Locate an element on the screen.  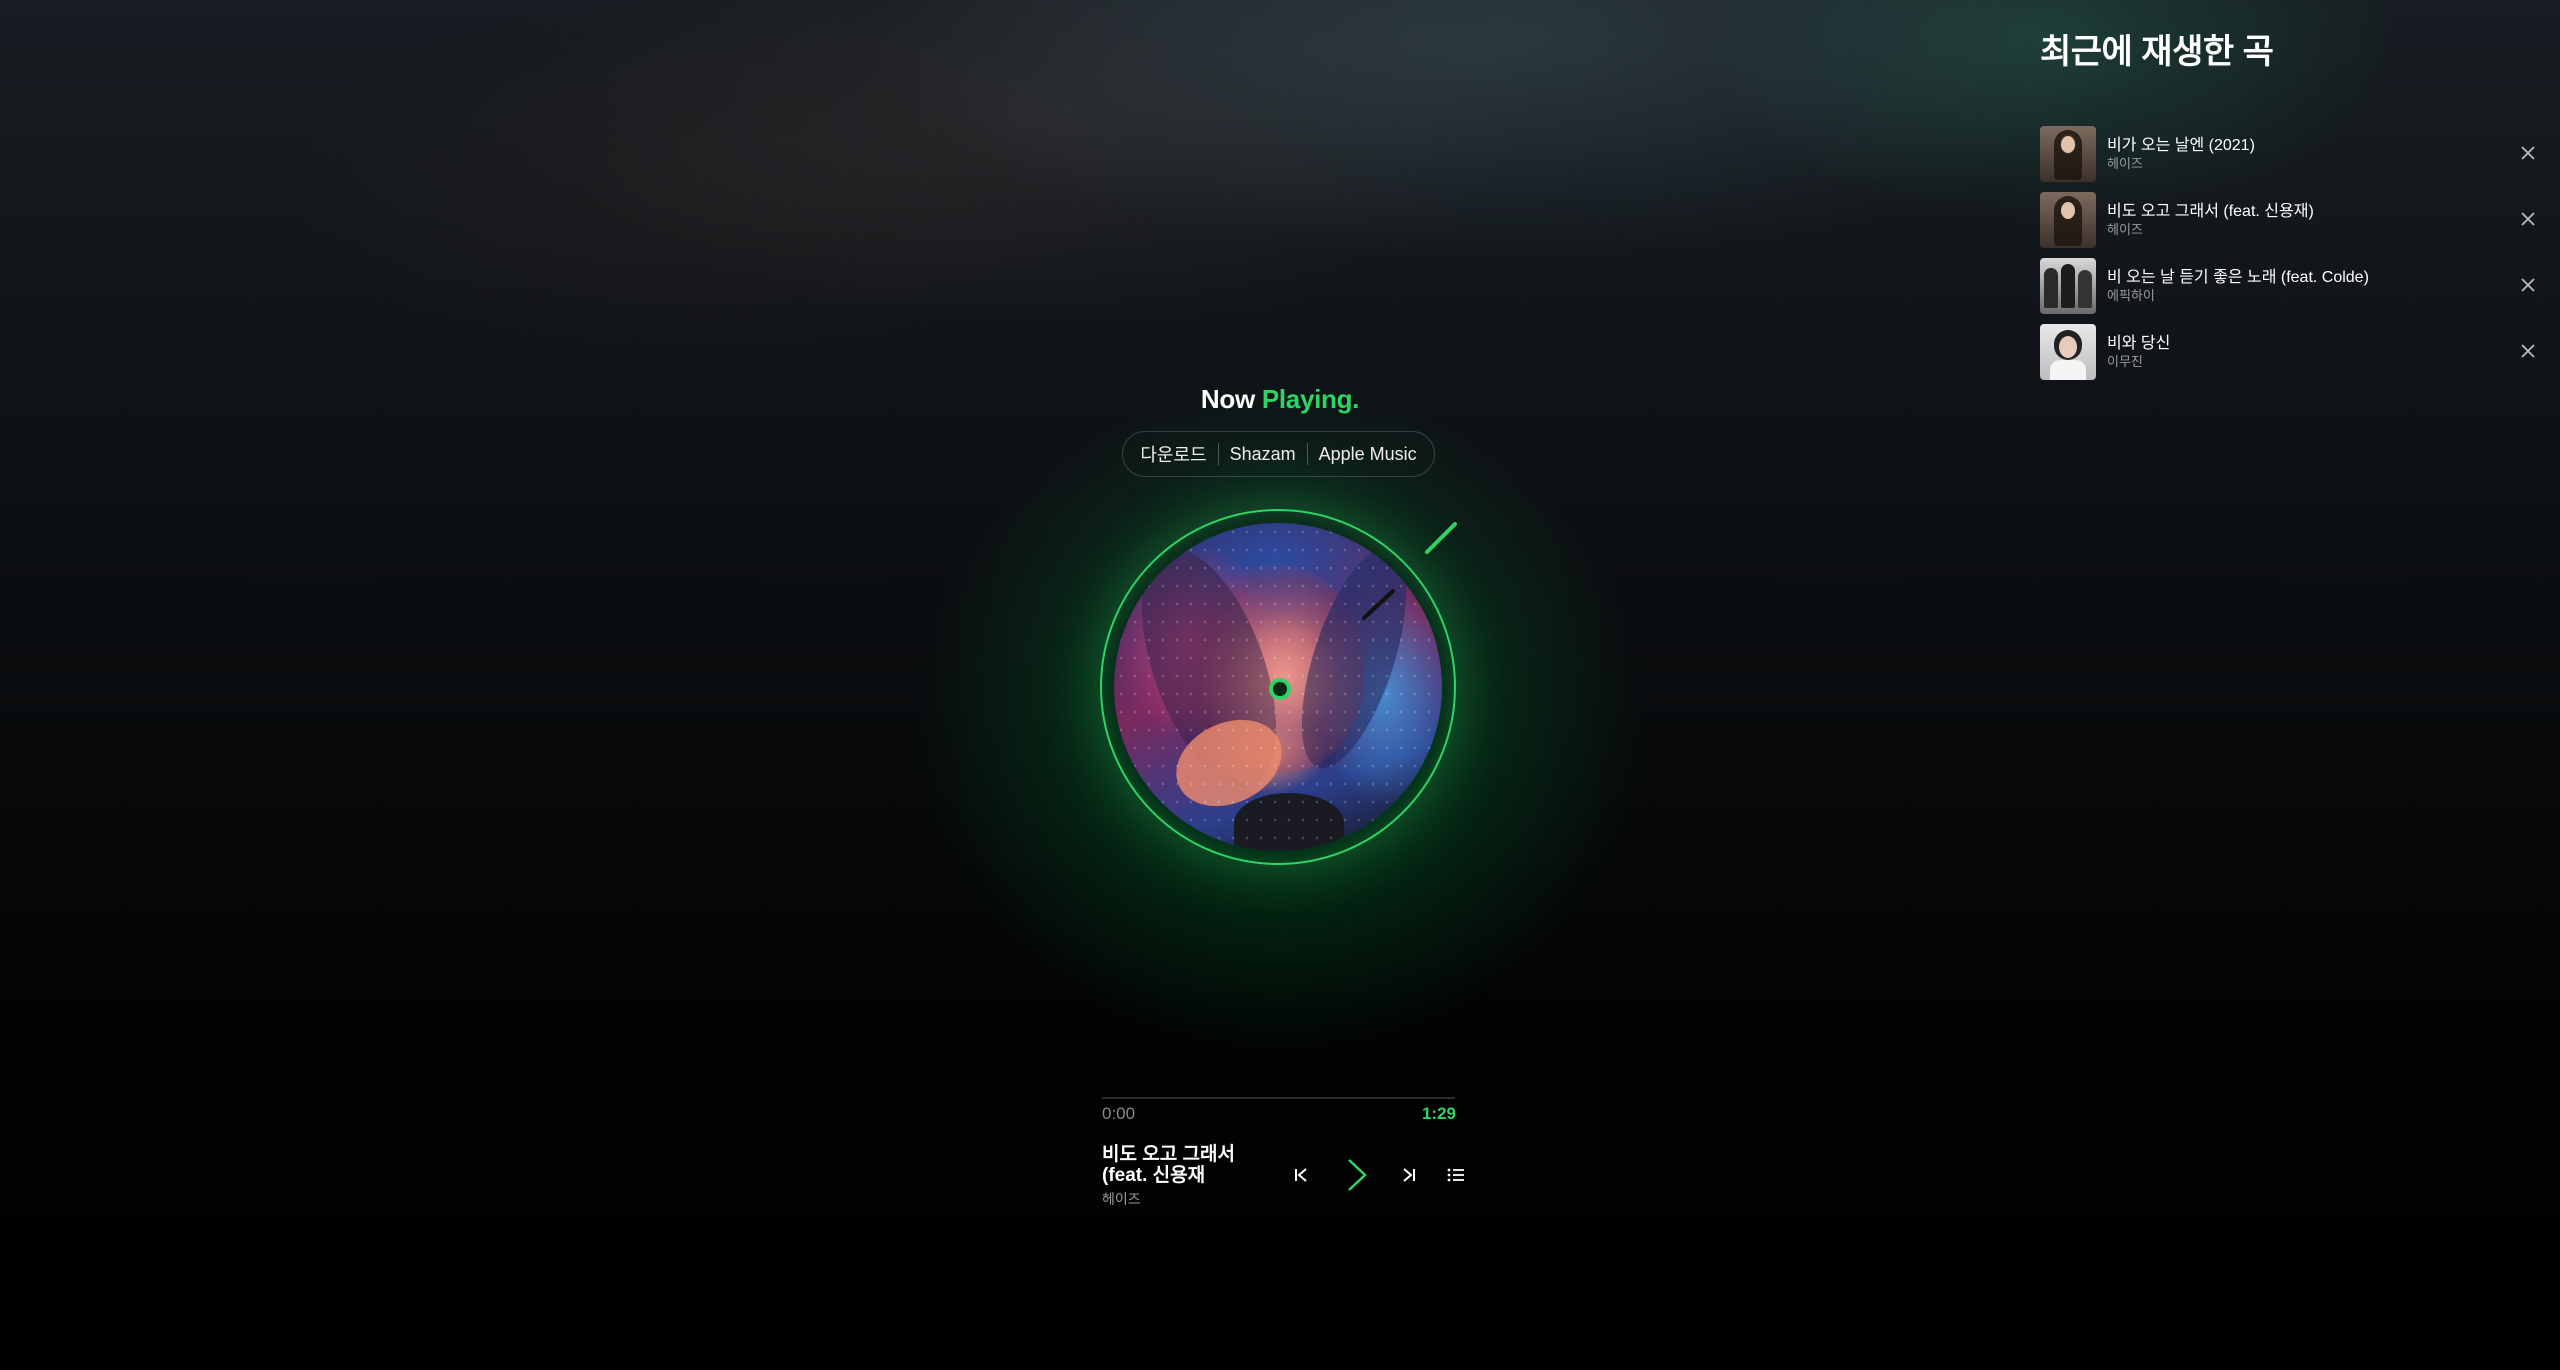
now-playing-word: Now is located at coordinates (1227, 399).